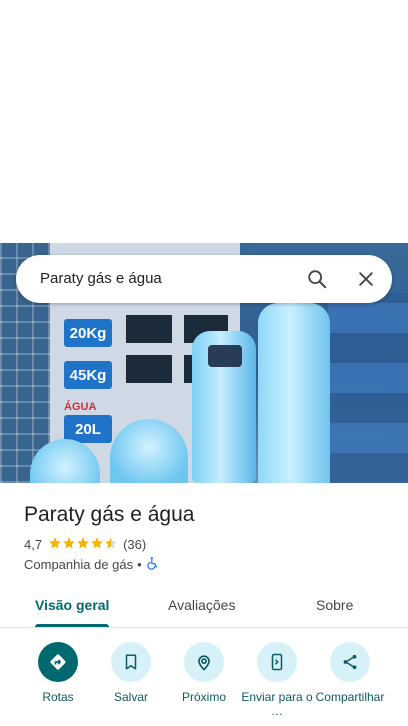  I want to click on share-label: Compartilhar, so click(350, 697).